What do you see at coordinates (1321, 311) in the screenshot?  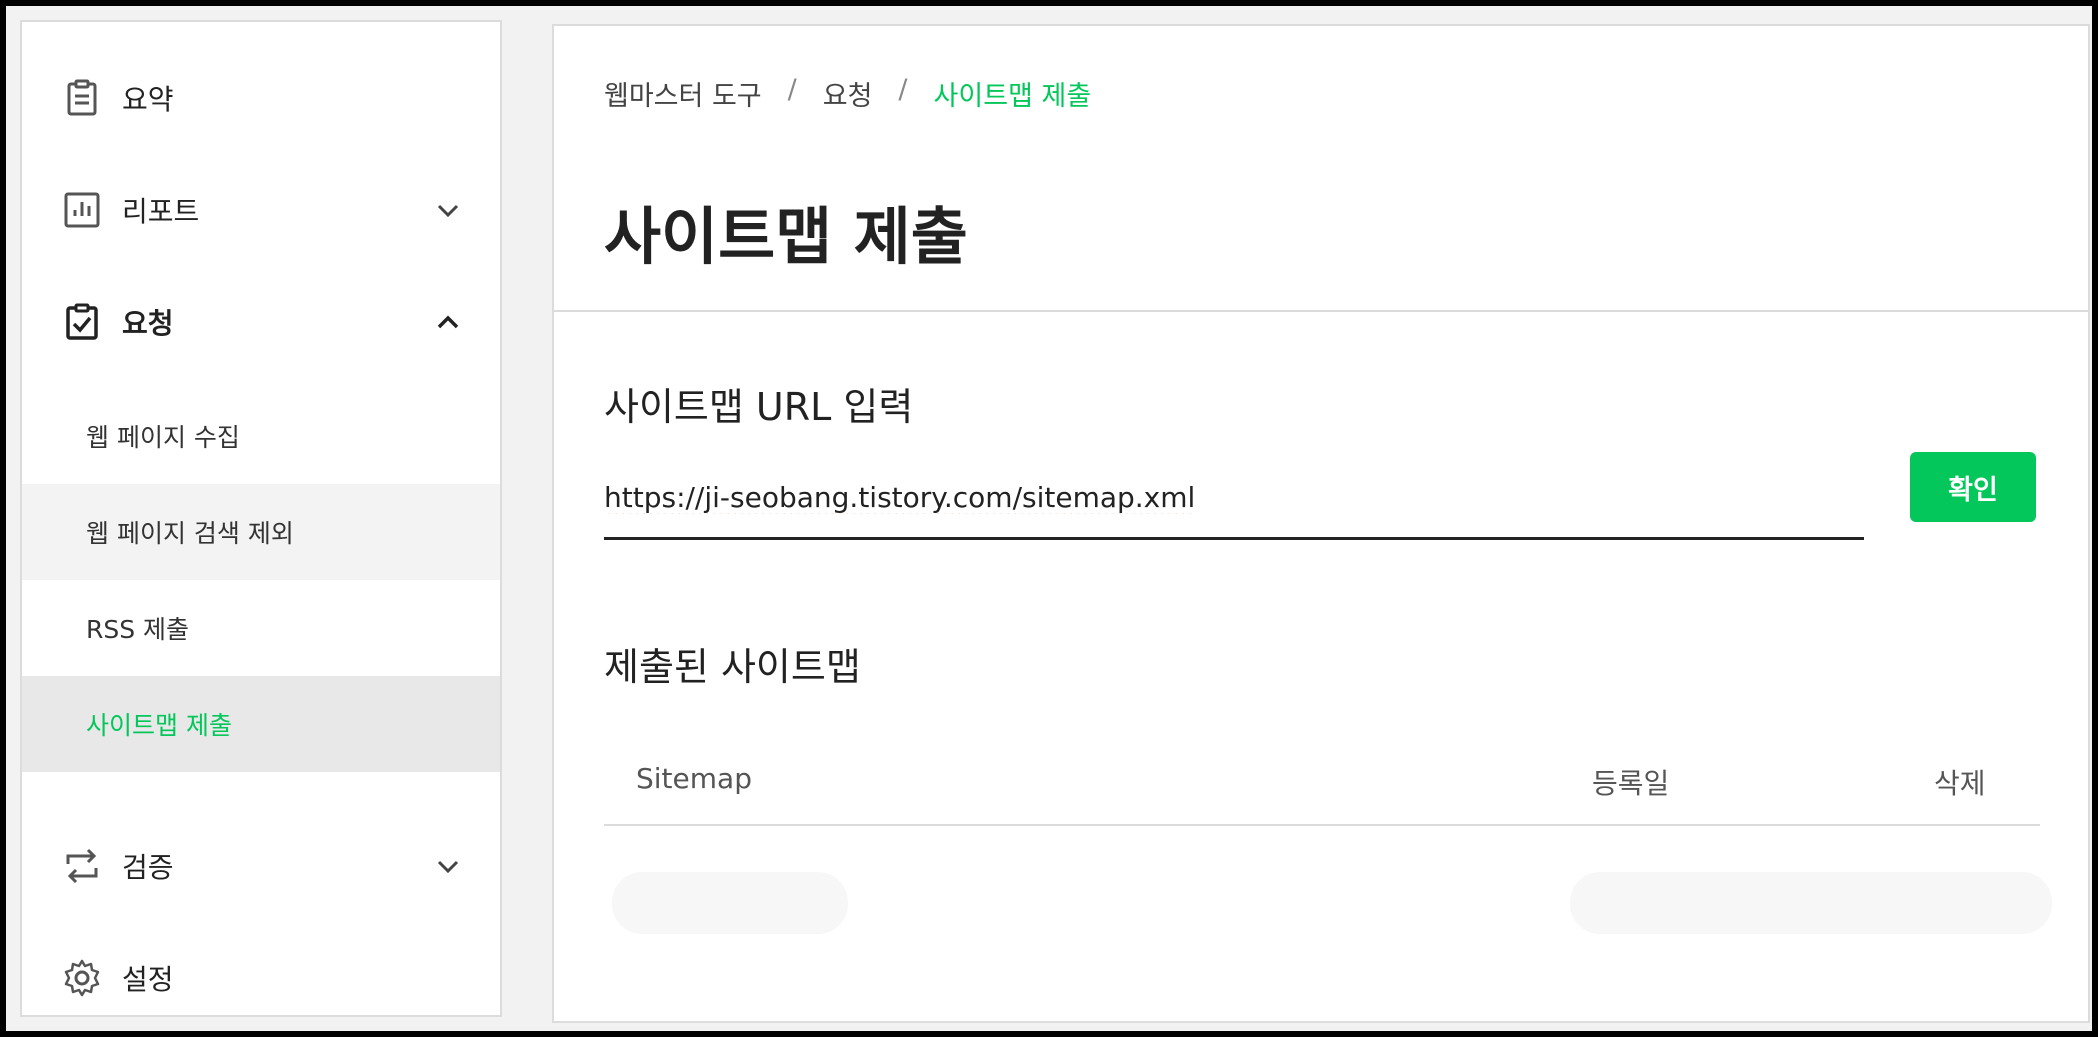 I see `section-divider` at bounding box center [1321, 311].